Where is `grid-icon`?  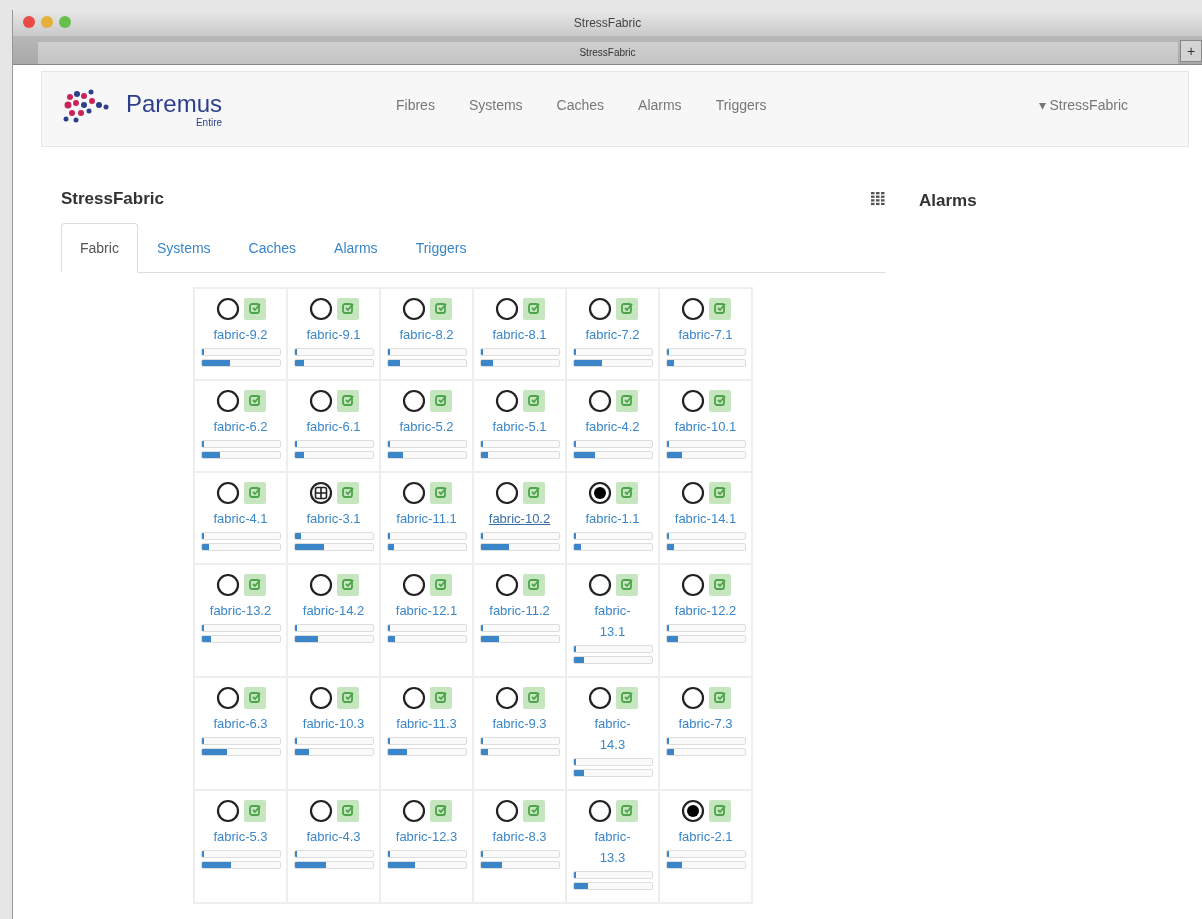
grid-icon is located at coordinates (878, 199).